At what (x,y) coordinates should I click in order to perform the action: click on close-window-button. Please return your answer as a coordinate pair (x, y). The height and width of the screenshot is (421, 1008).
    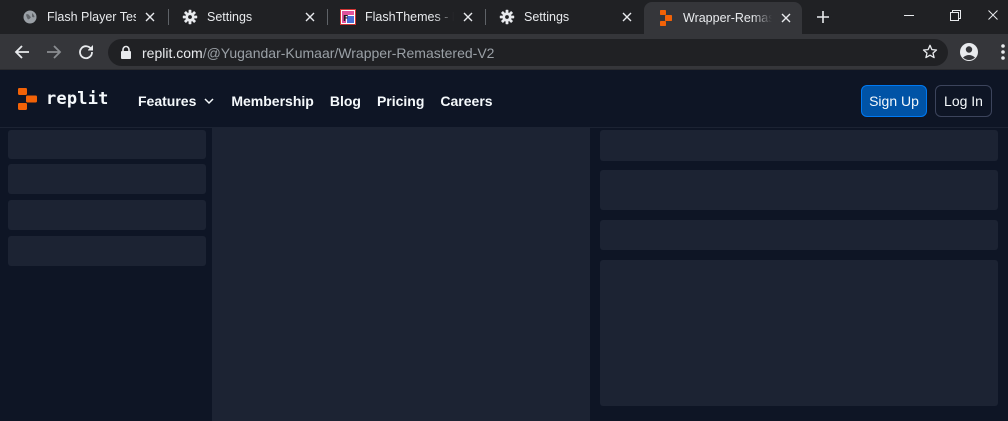
    Looking at the image, I should click on (993, 15).